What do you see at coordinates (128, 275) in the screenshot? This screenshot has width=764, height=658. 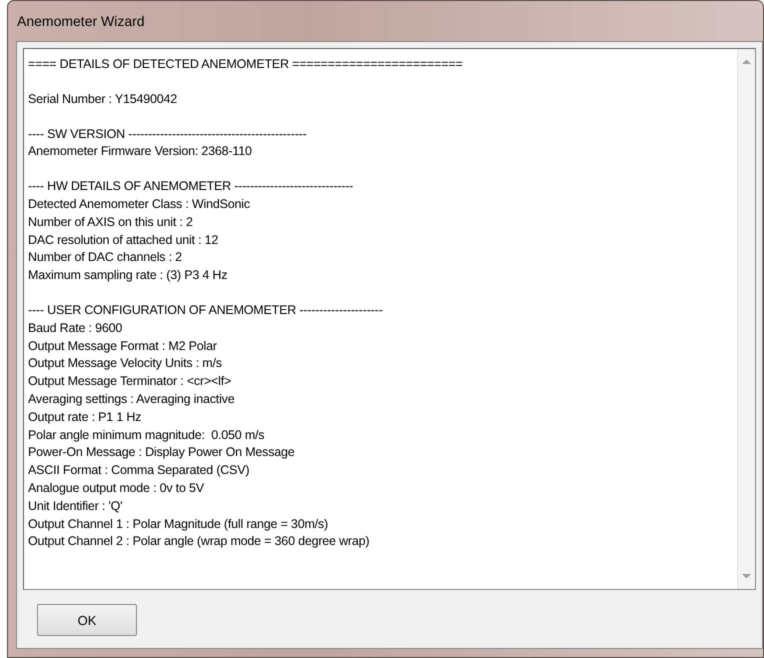 I see `text-line: Maximum sampling rate : (3) P3 4 Hz` at bounding box center [128, 275].